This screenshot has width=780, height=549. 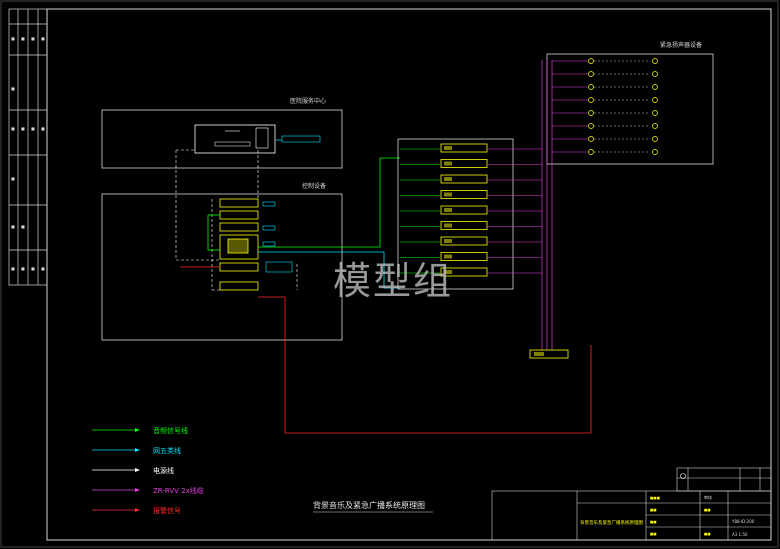 I want to click on legend-item: 网五类线, so click(x=136, y=450).